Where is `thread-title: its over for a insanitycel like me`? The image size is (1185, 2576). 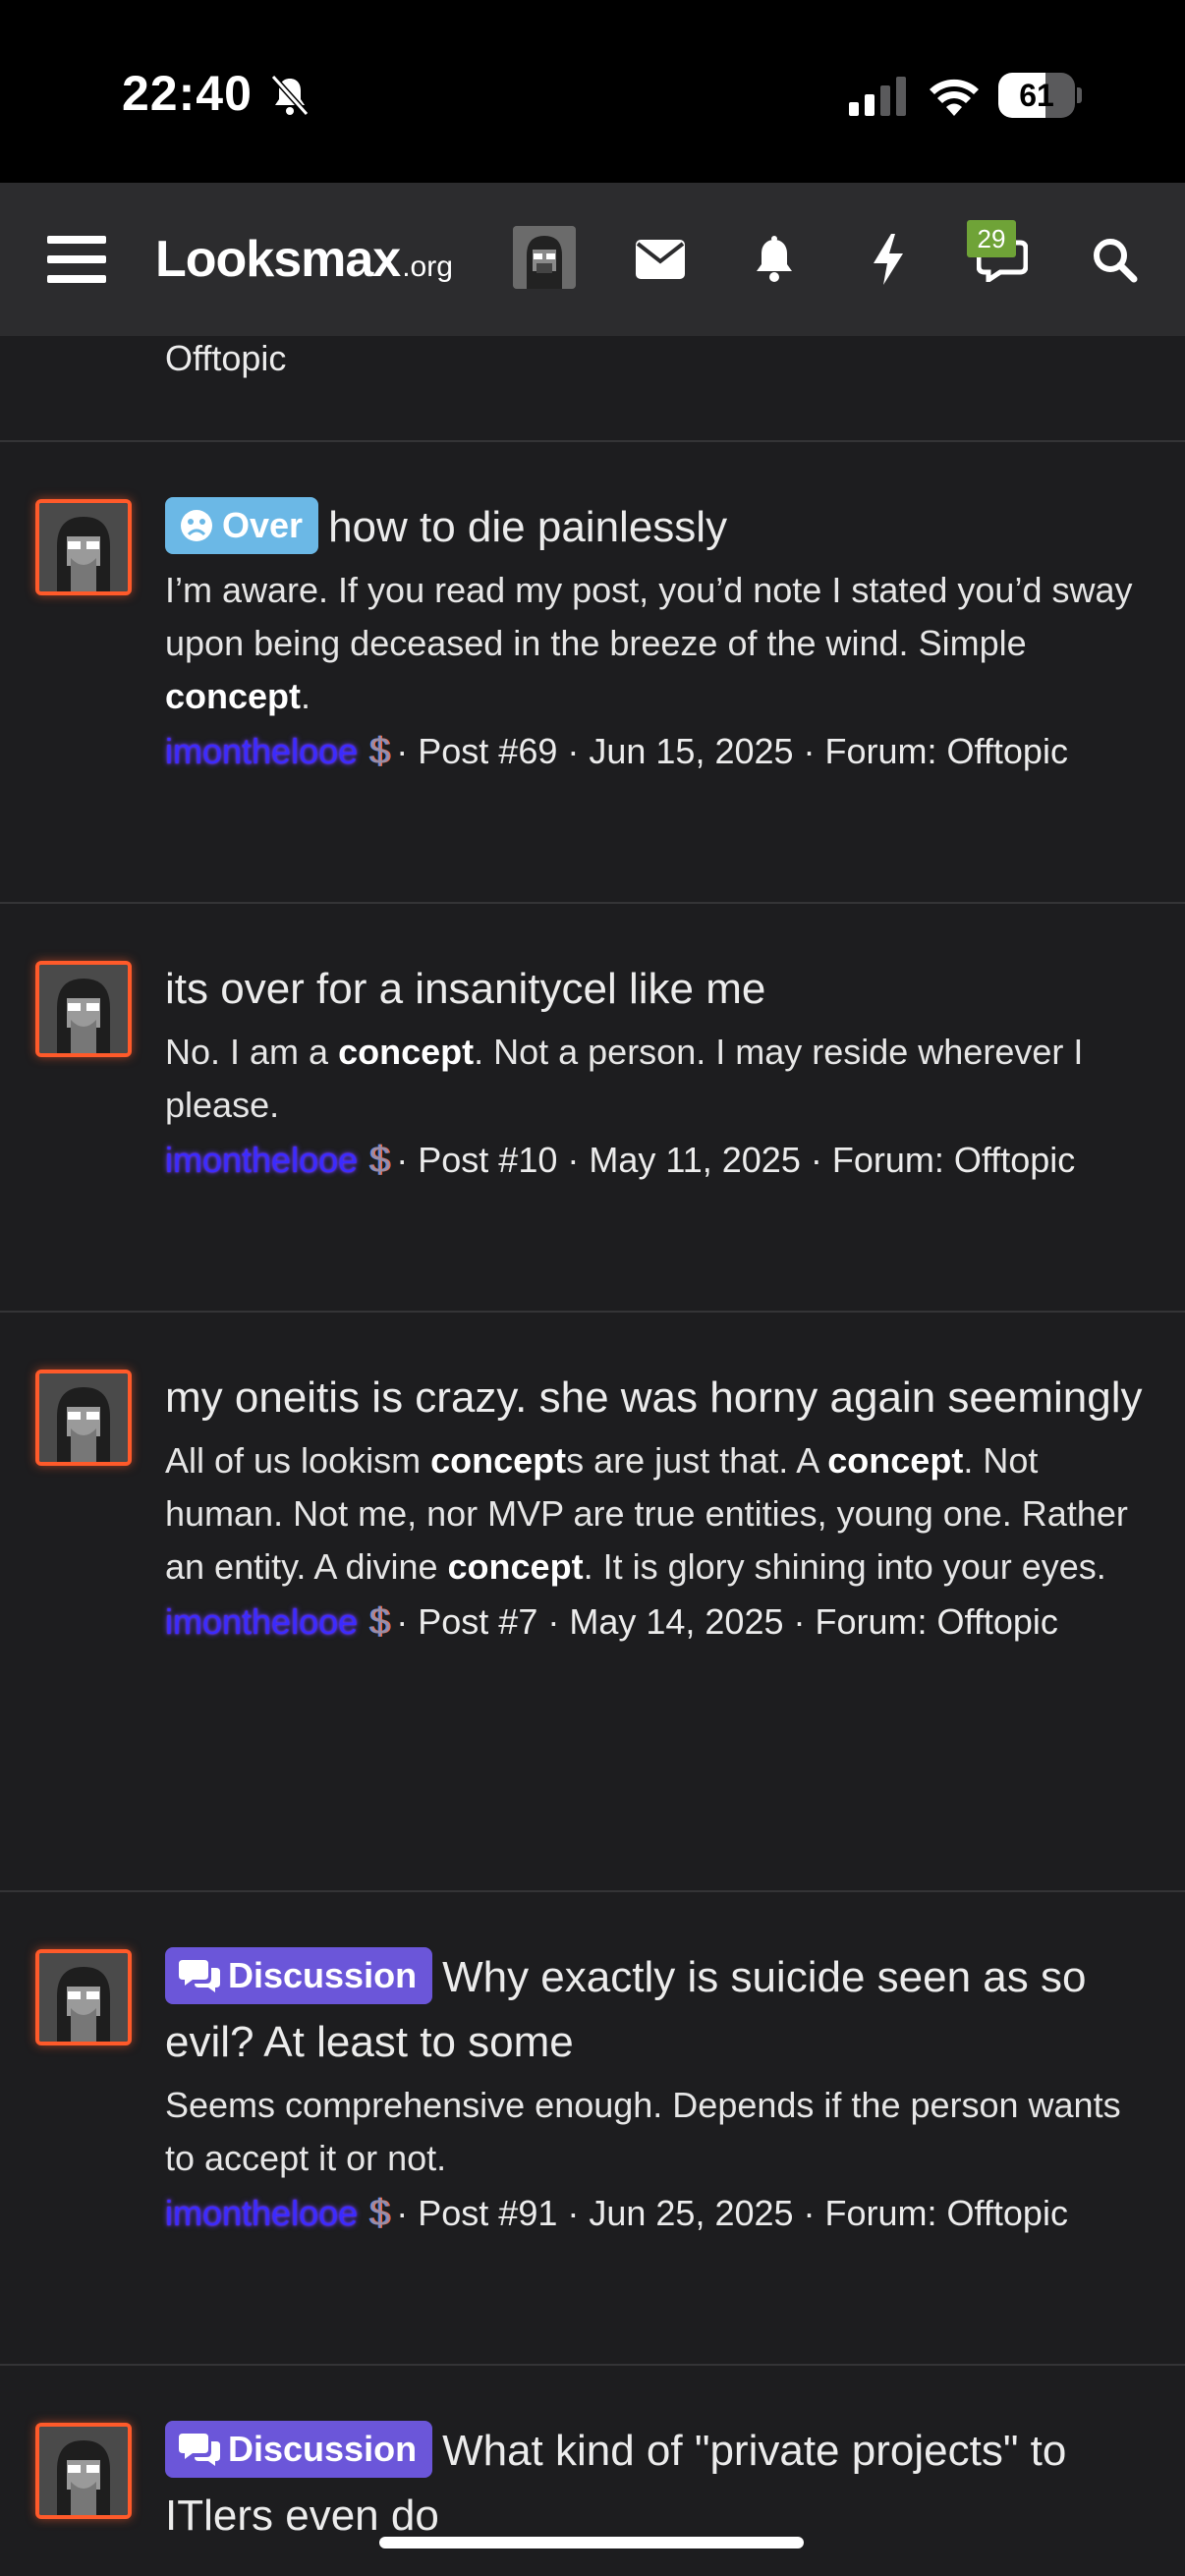 thread-title: its over for a insanitycel like me is located at coordinates (656, 989).